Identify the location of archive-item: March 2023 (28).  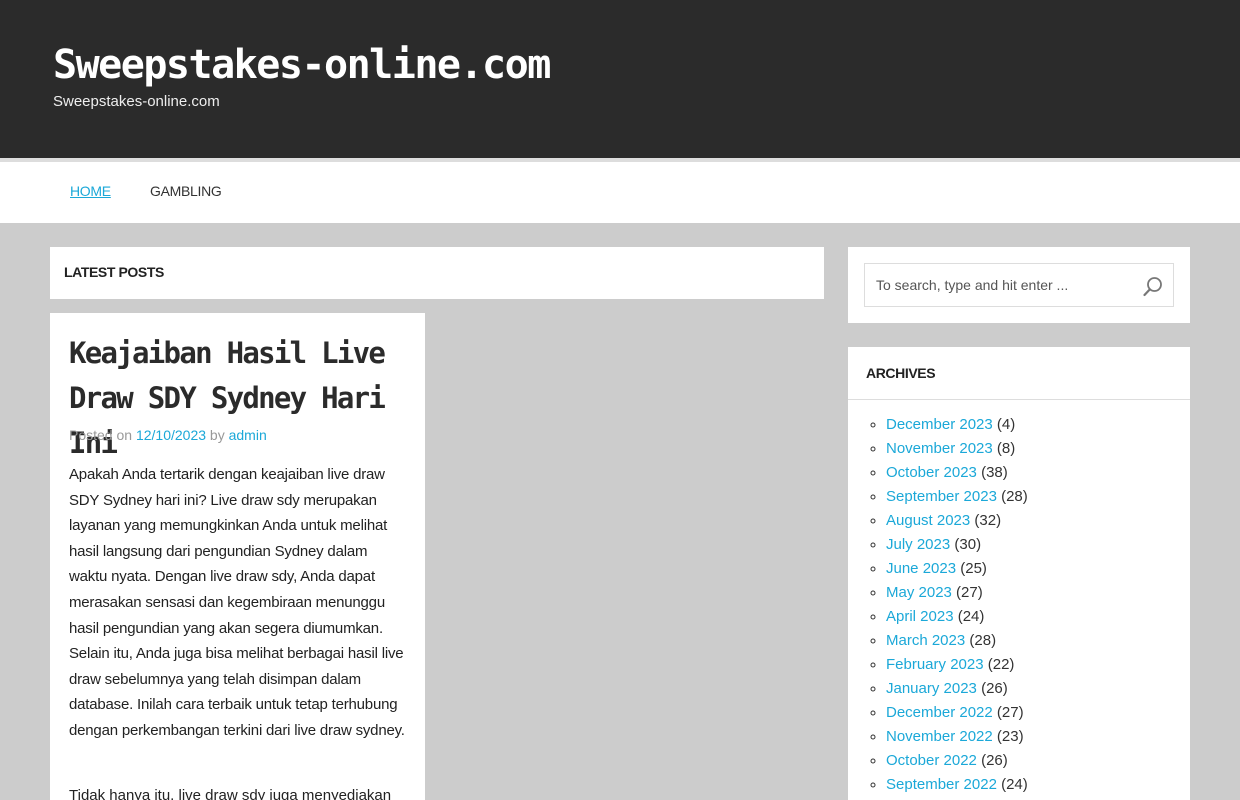
(957, 641).